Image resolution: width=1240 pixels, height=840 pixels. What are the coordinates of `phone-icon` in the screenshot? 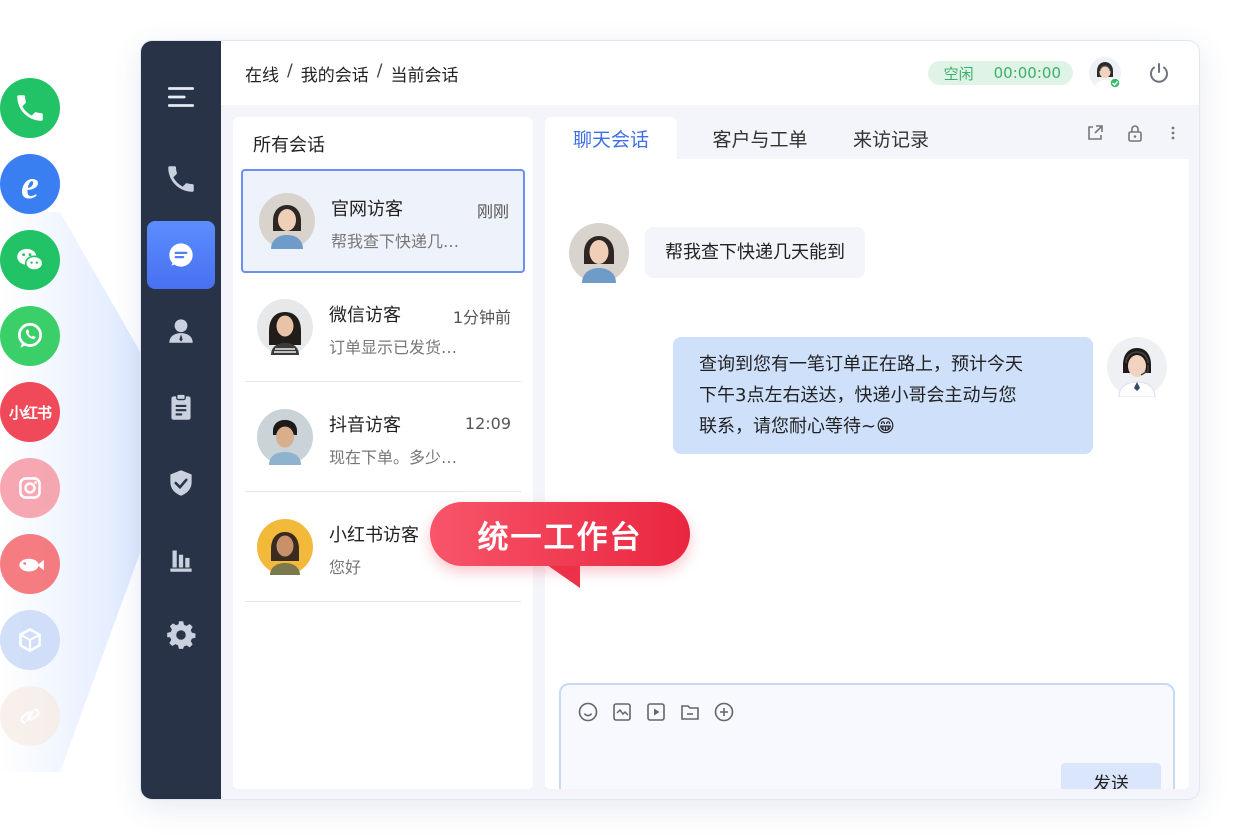 It's located at (181, 179).